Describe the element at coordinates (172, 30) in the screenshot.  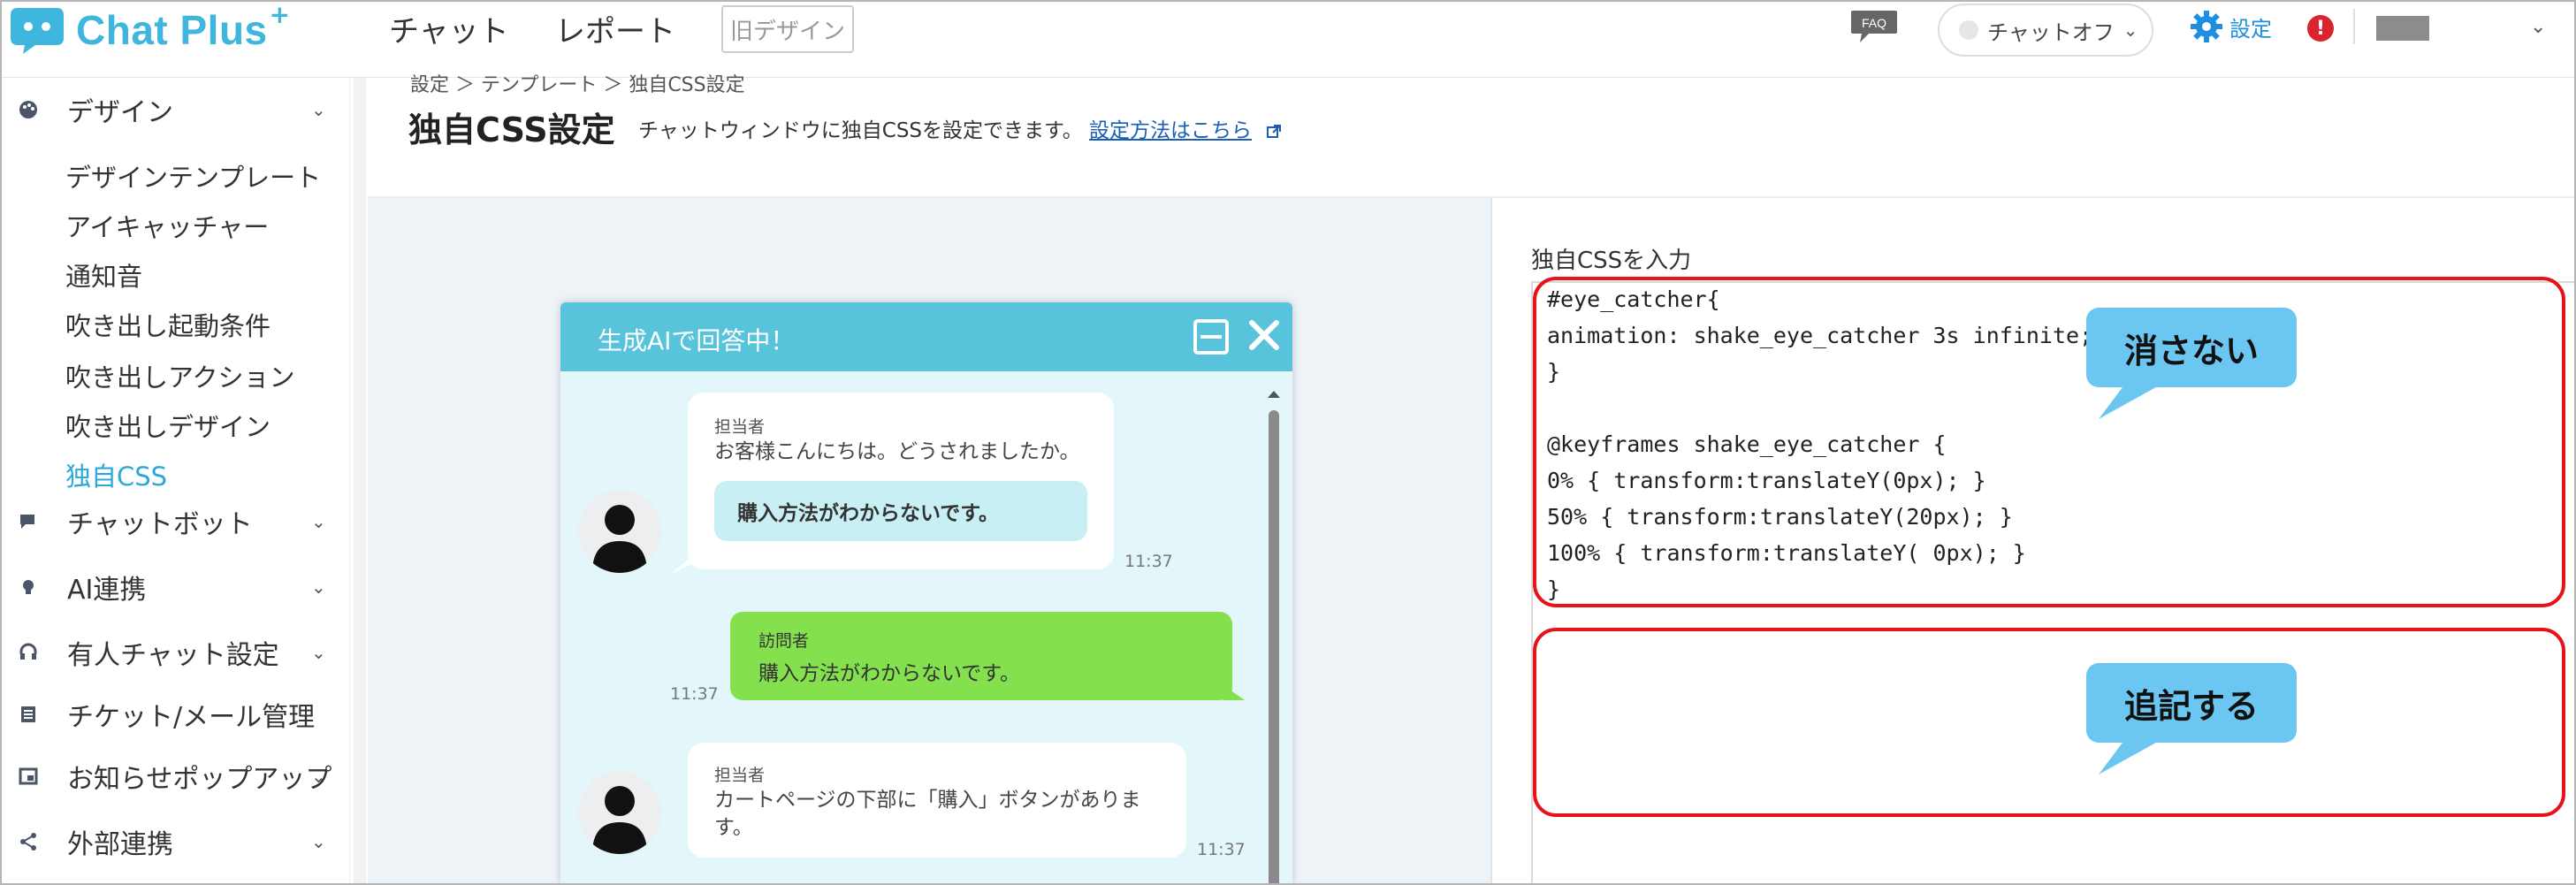
I see `logo-text: Chat Plus` at that location.